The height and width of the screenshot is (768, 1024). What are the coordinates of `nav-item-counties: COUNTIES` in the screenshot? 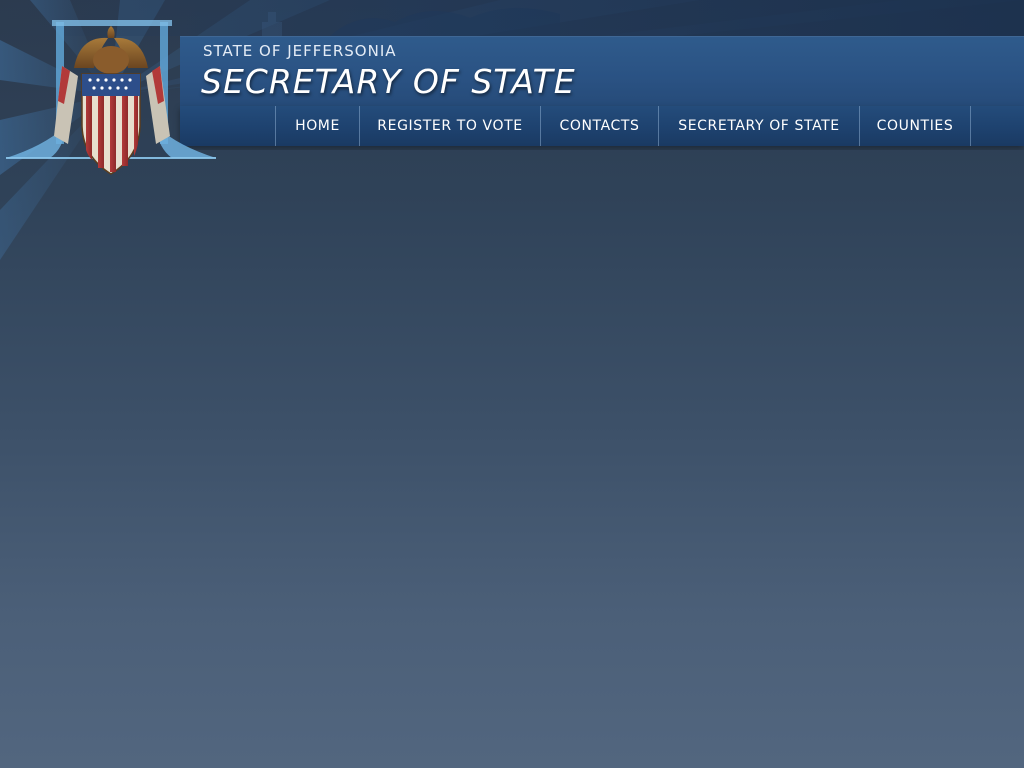 It's located at (915, 126).